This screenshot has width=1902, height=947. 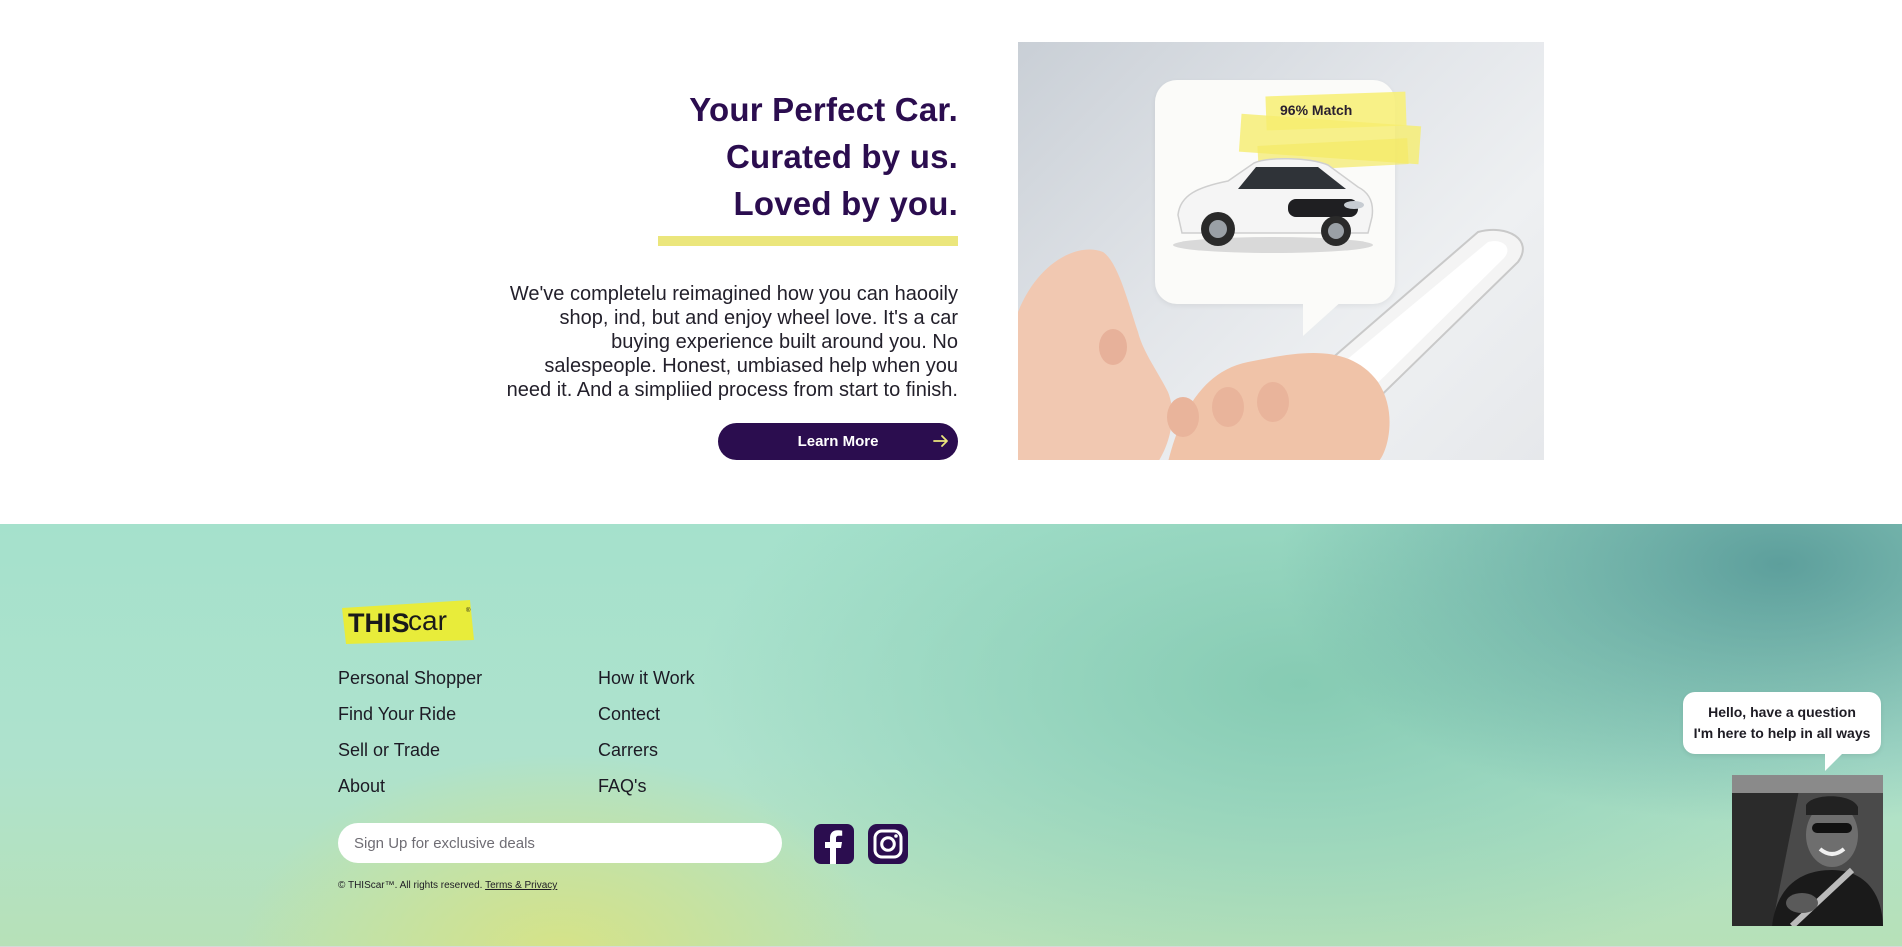 What do you see at coordinates (646, 794) in the screenshot?
I see `footer-link-faqs: FAQ's` at bounding box center [646, 794].